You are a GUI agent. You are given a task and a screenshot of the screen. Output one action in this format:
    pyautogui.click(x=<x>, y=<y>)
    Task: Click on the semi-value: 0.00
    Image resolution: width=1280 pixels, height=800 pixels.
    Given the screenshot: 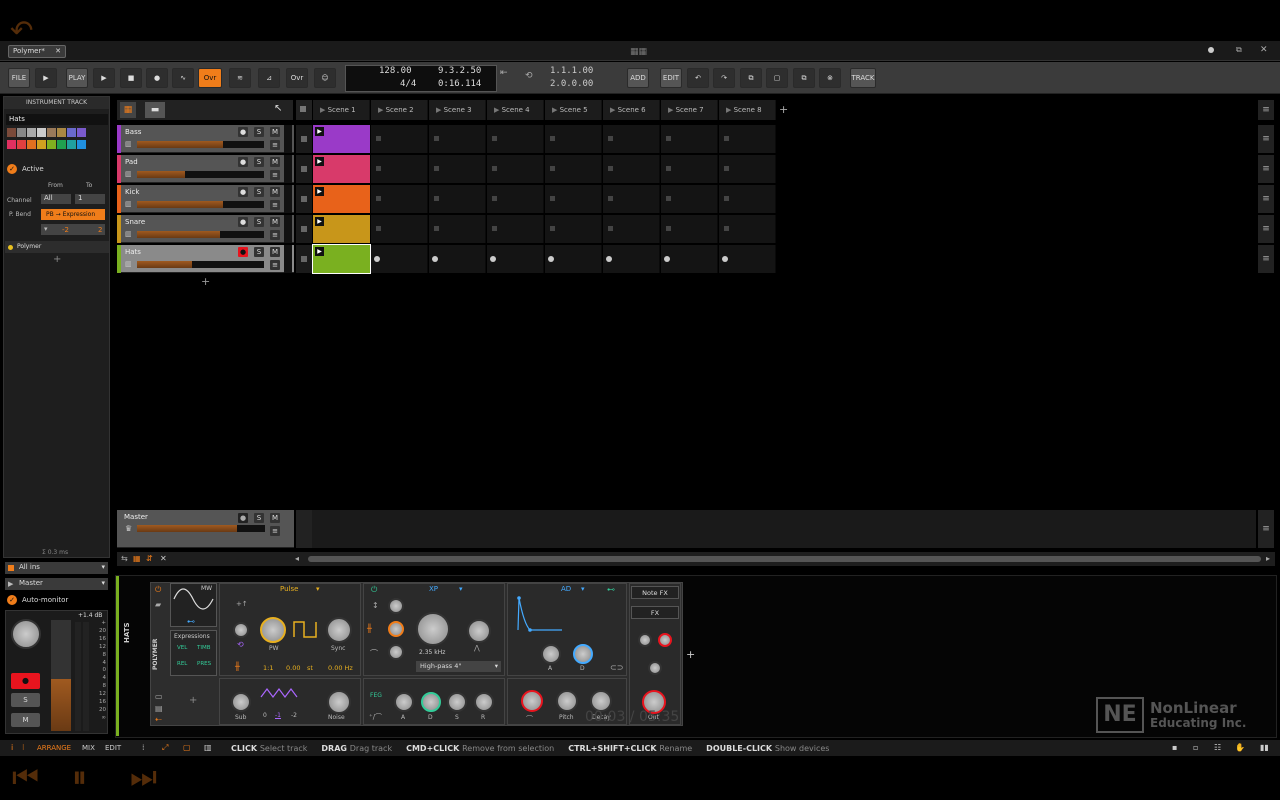 What is the action you would take?
    pyautogui.click(x=293, y=668)
    